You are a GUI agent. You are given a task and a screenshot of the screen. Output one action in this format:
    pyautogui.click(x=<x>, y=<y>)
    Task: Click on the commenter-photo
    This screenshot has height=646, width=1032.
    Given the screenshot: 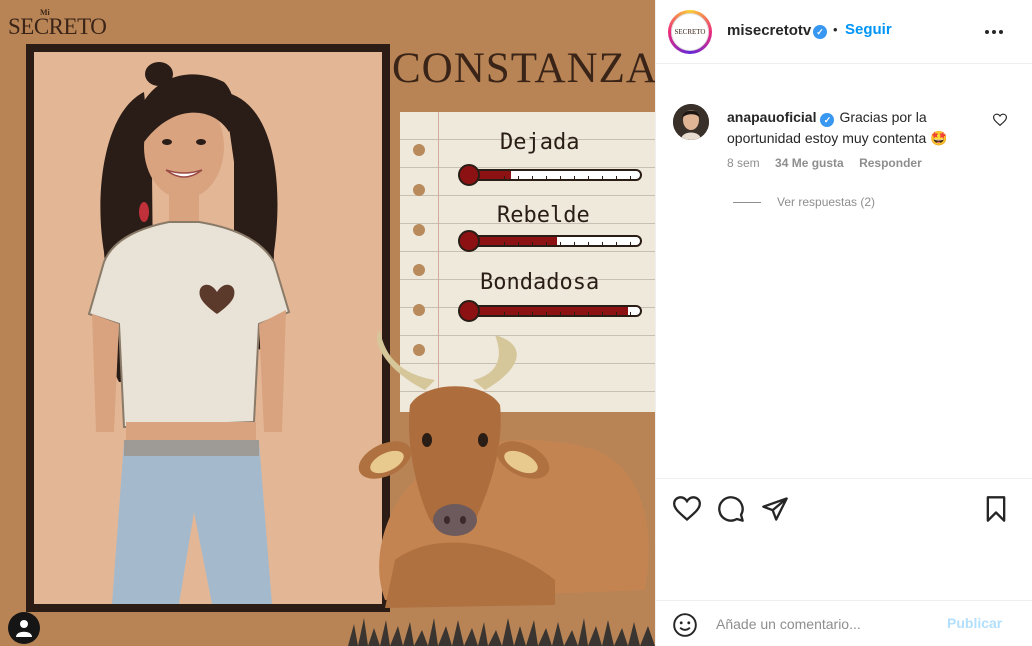 What is the action you would take?
    pyautogui.click(x=691, y=122)
    